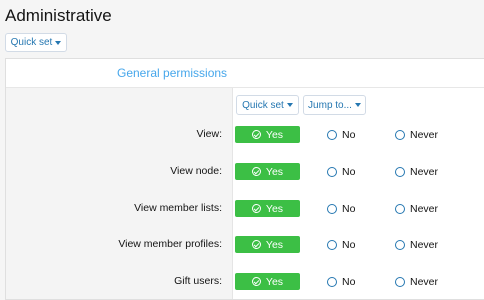  What do you see at coordinates (178, 208) in the screenshot?
I see `permission-label: View member lists:` at bounding box center [178, 208].